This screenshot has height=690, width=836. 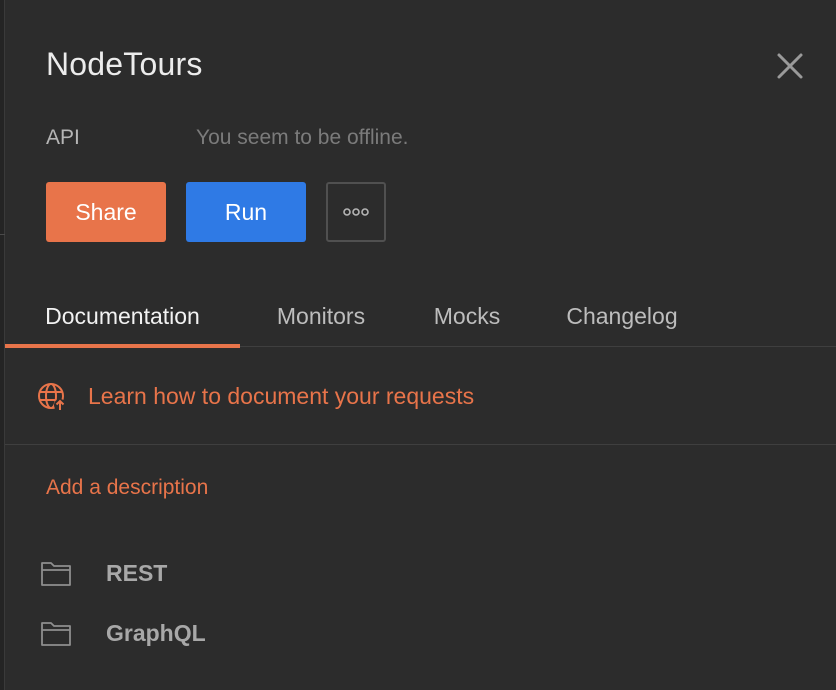 I want to click on tab-label: Mocks, so click(x=467, y=315).